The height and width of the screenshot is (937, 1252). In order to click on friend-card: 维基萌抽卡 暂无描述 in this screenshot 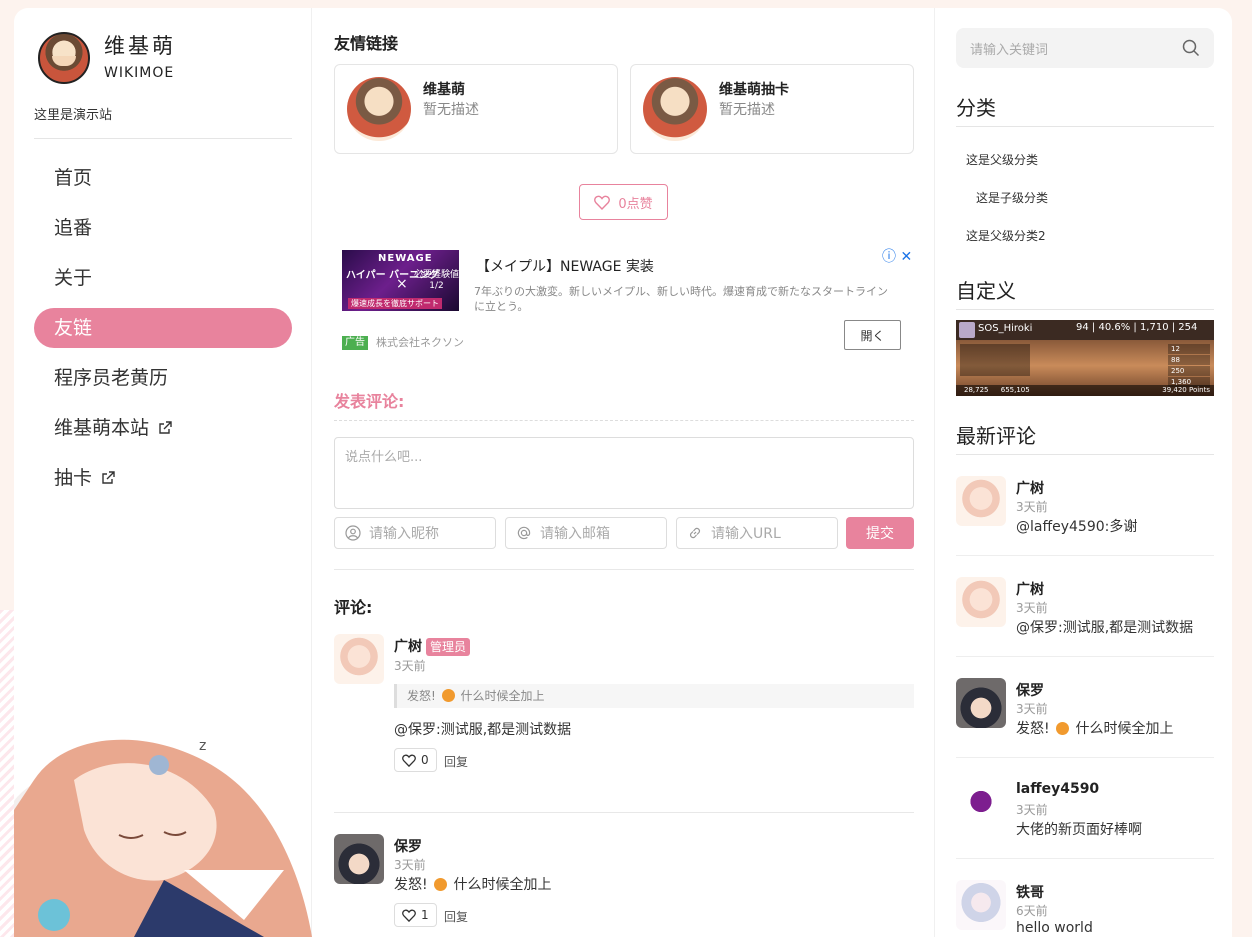, I will do `click(772, 109)`.